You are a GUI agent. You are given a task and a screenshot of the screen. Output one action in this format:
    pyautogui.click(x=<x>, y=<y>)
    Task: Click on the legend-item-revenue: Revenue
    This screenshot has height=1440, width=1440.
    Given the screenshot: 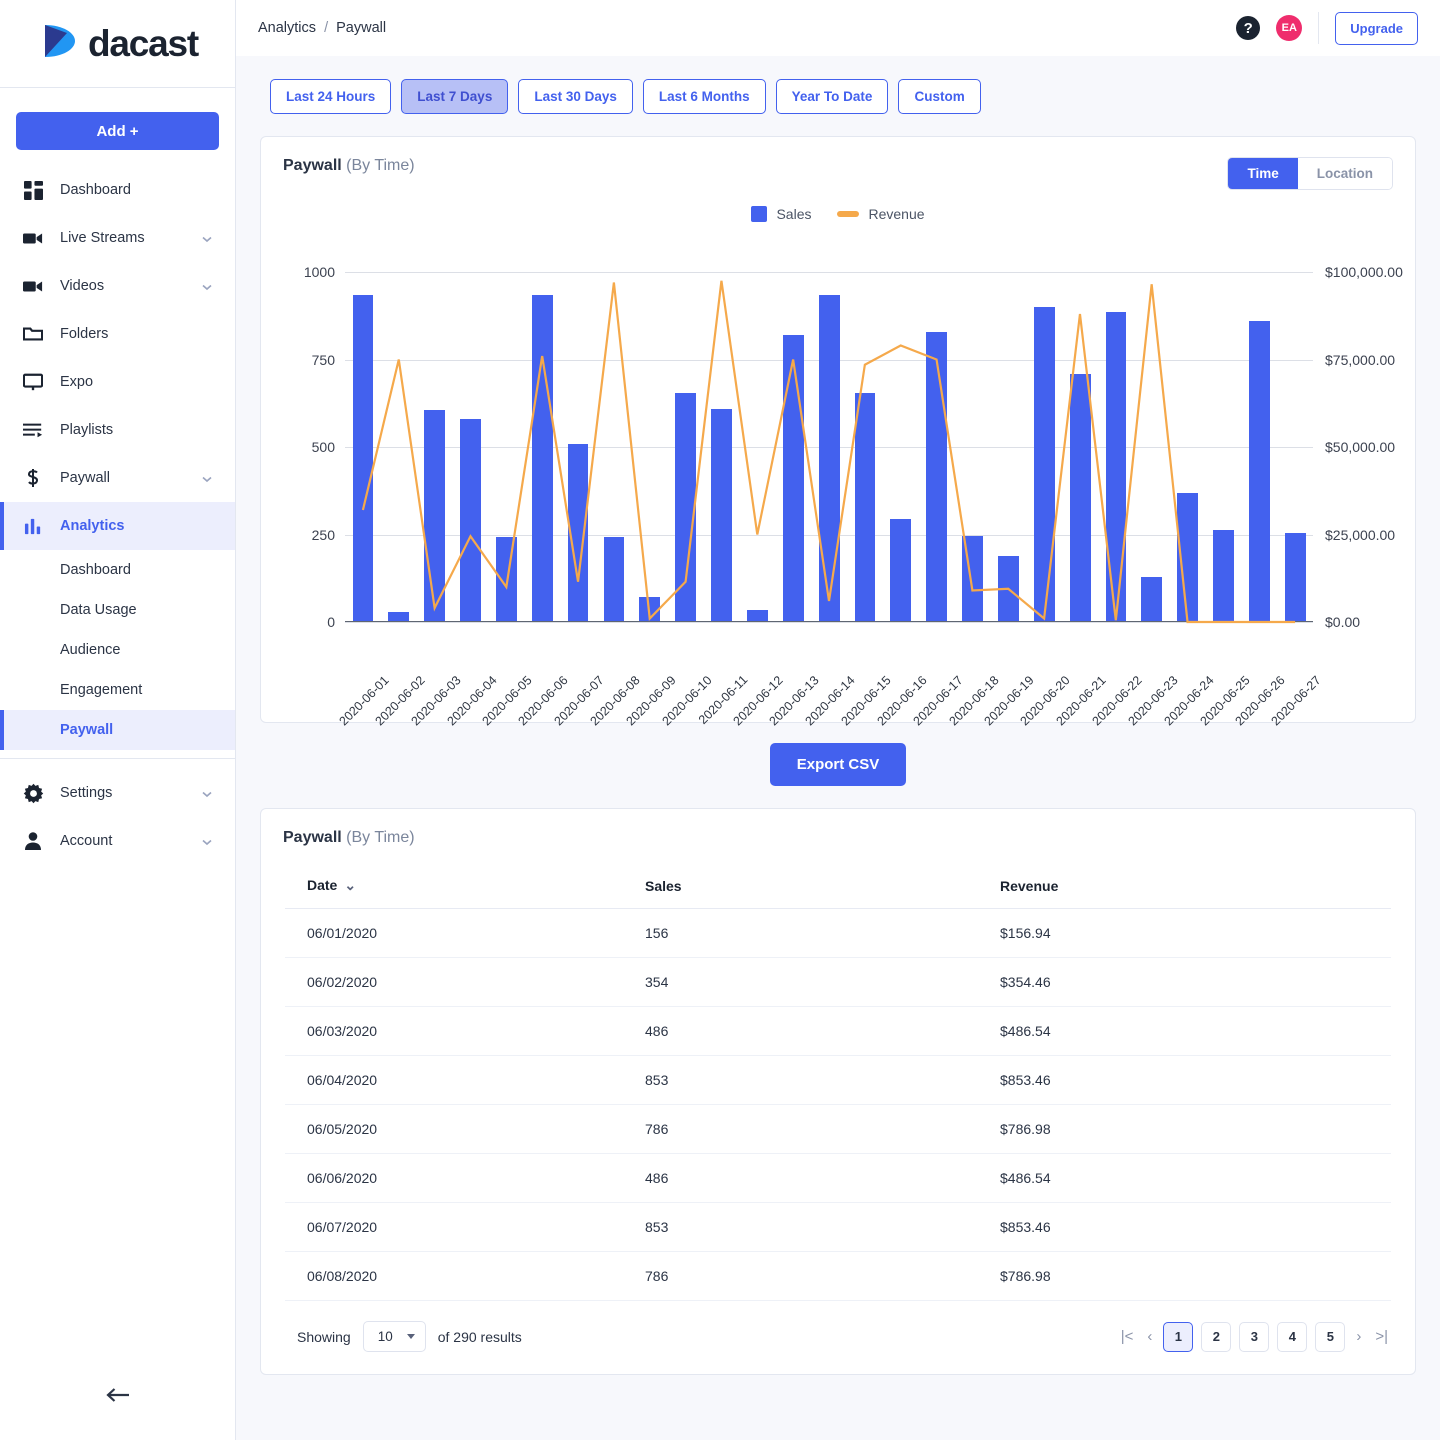 What is the action you would take?
    pyautogui.click(x=881, y=214)
    